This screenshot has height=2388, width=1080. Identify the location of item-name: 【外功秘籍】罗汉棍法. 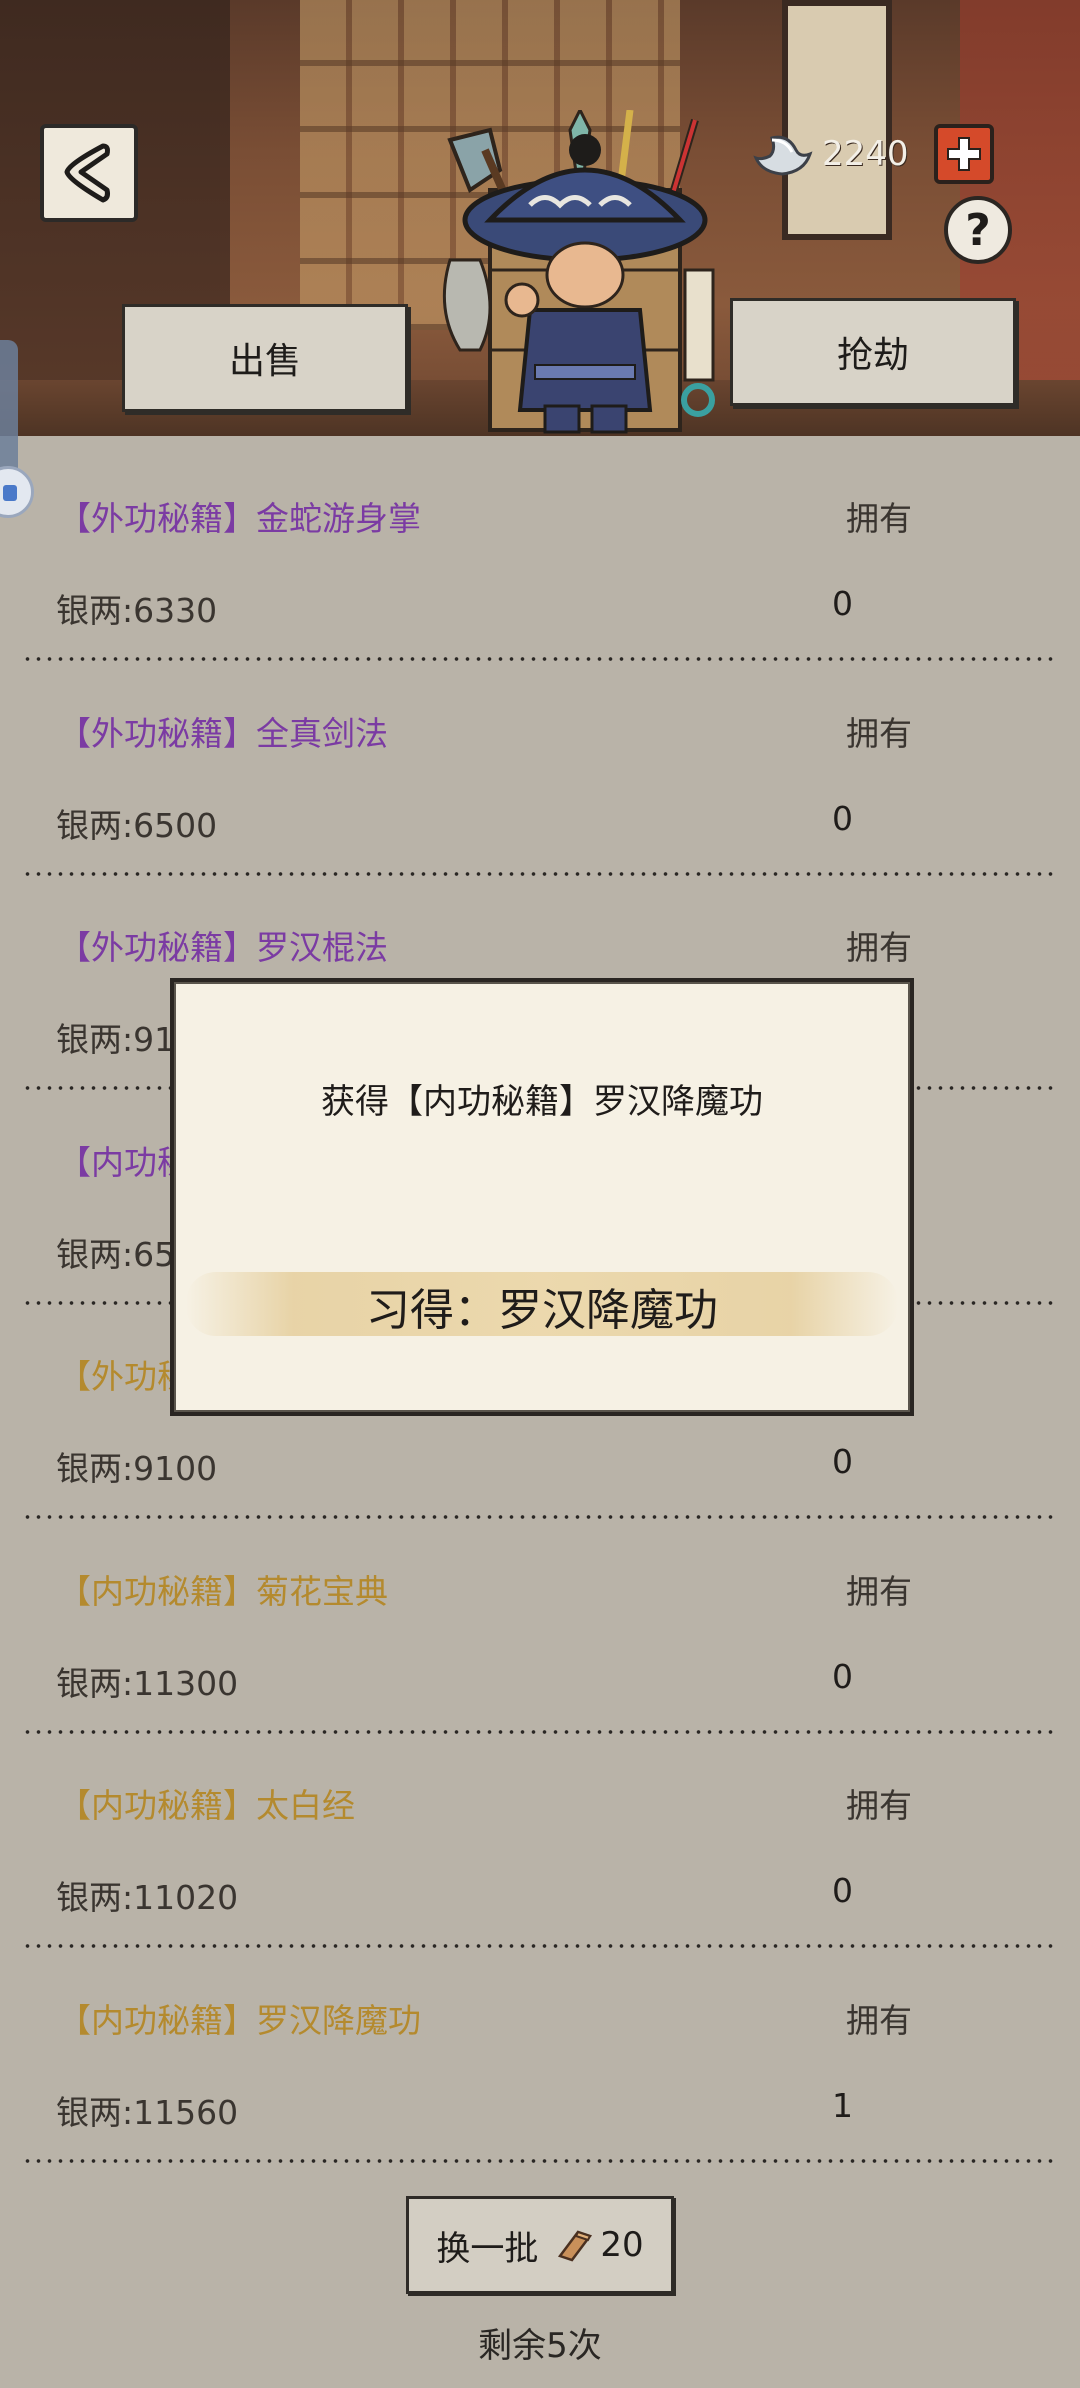
(223, 947).